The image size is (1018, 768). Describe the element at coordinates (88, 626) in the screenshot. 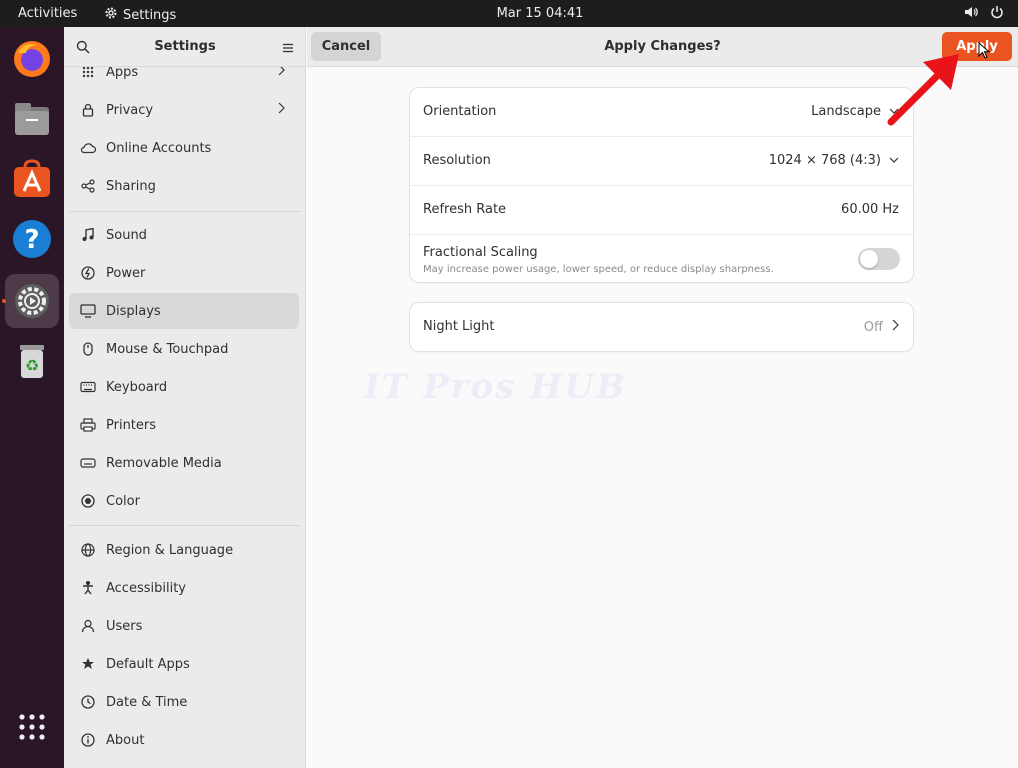

I see `user-icon` at that location.